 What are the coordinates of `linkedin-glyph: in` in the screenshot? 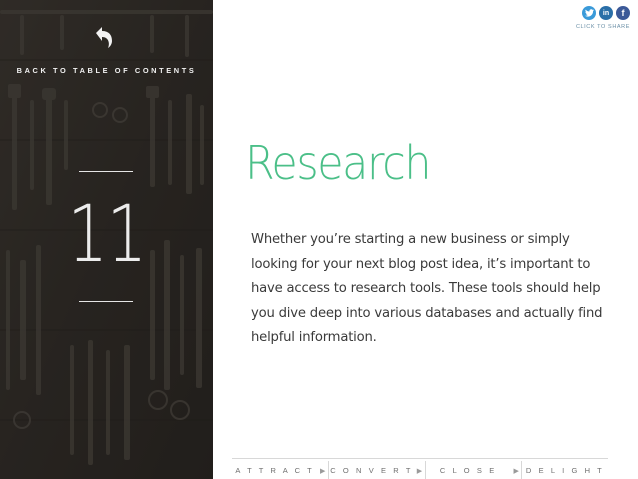 It's located at (606, 13).